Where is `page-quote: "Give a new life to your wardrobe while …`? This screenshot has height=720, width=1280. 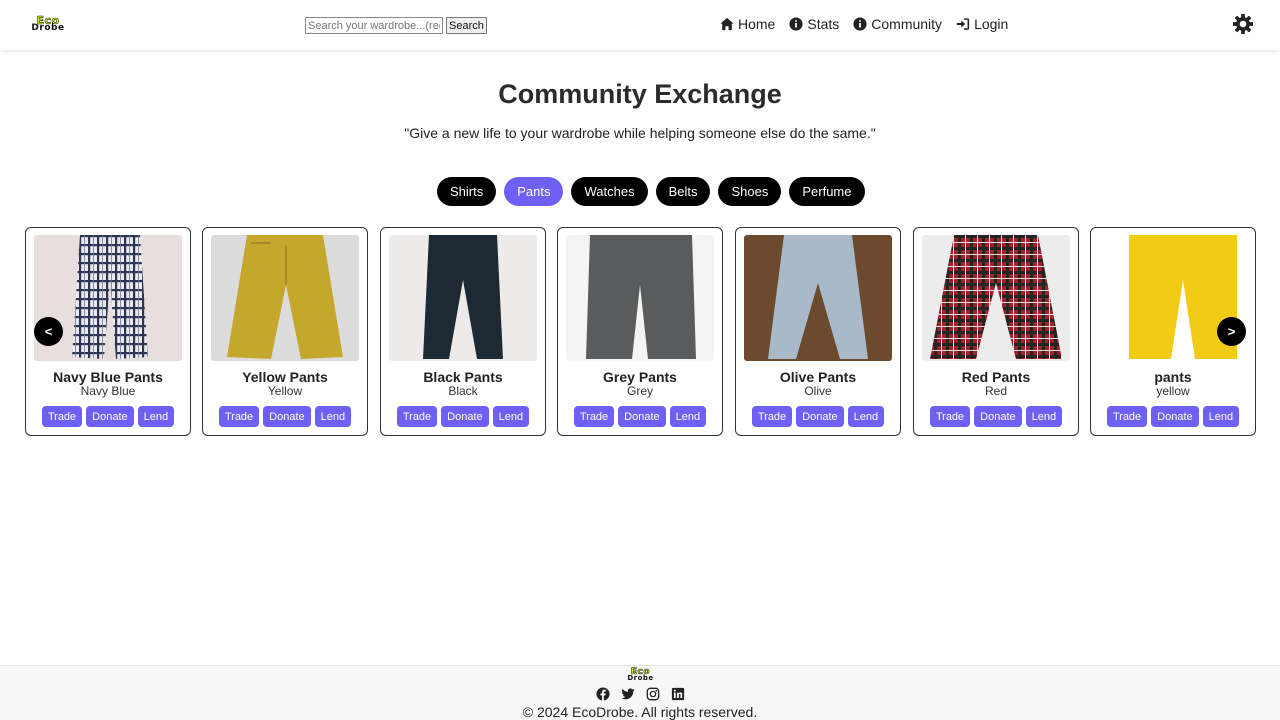
page-quote: "Give a new life to your wardrobe while … is located at coordinates (640, 133).